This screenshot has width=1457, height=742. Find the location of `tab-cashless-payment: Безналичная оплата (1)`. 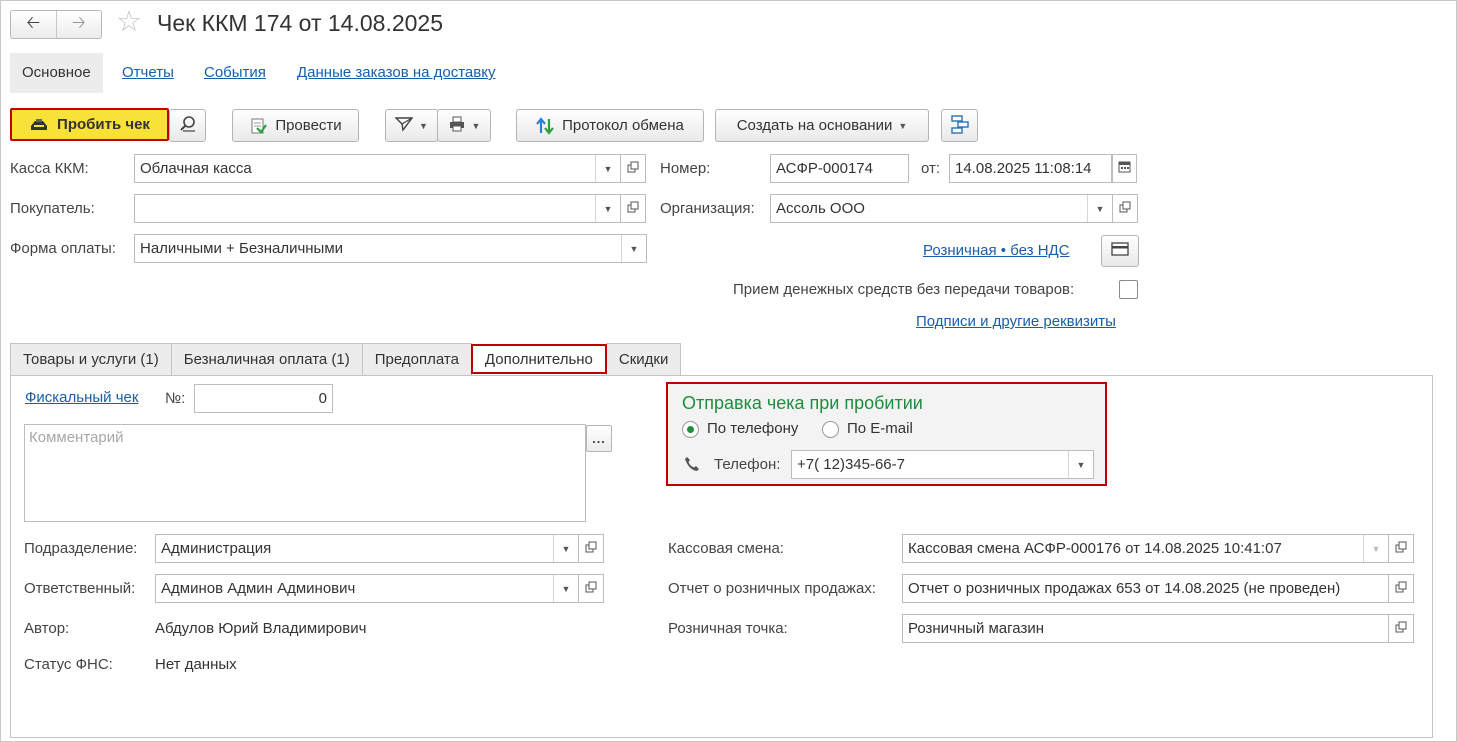

tab-cashless-payment: Безналичная оплата (1) is located at coordinates (266, 359).